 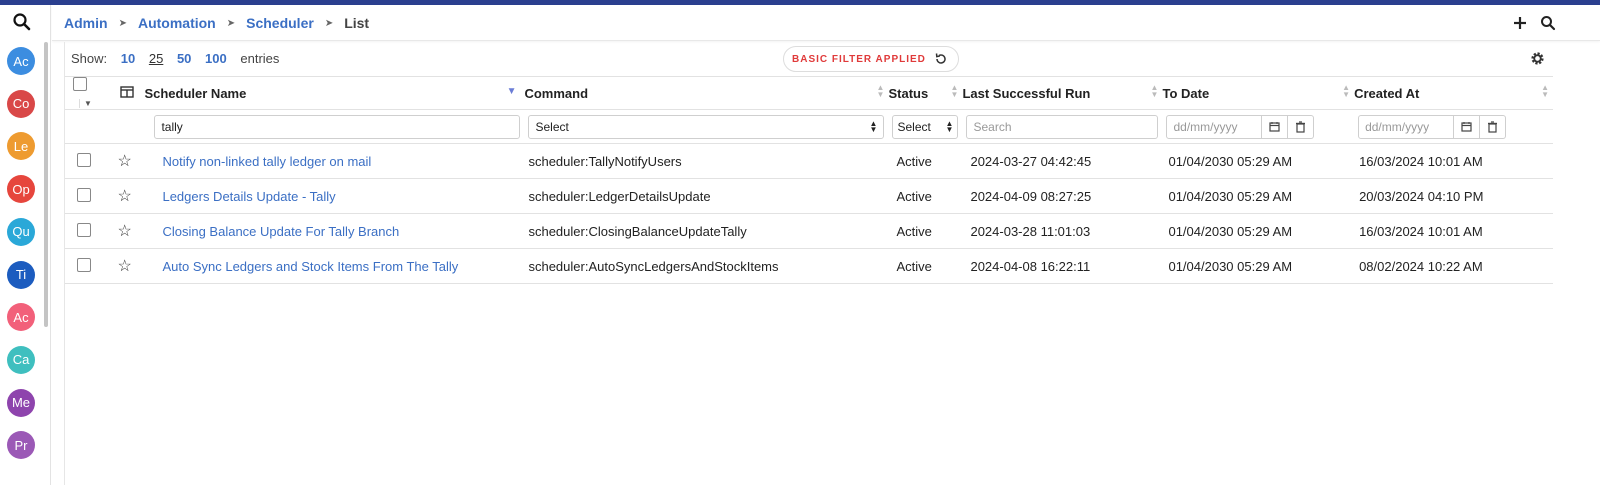 I want to click on sidebar-app-avatar: Ca, so click(x=21, y=359).